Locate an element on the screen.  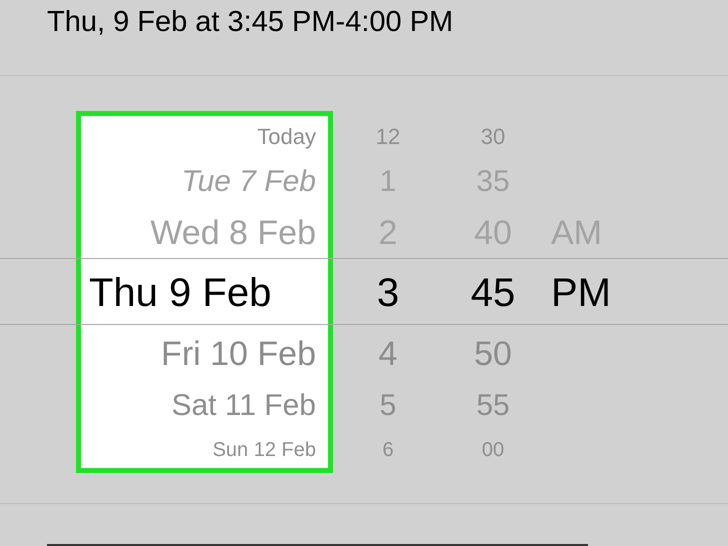
picker-item: 3 is located at coordinates (388, 292).